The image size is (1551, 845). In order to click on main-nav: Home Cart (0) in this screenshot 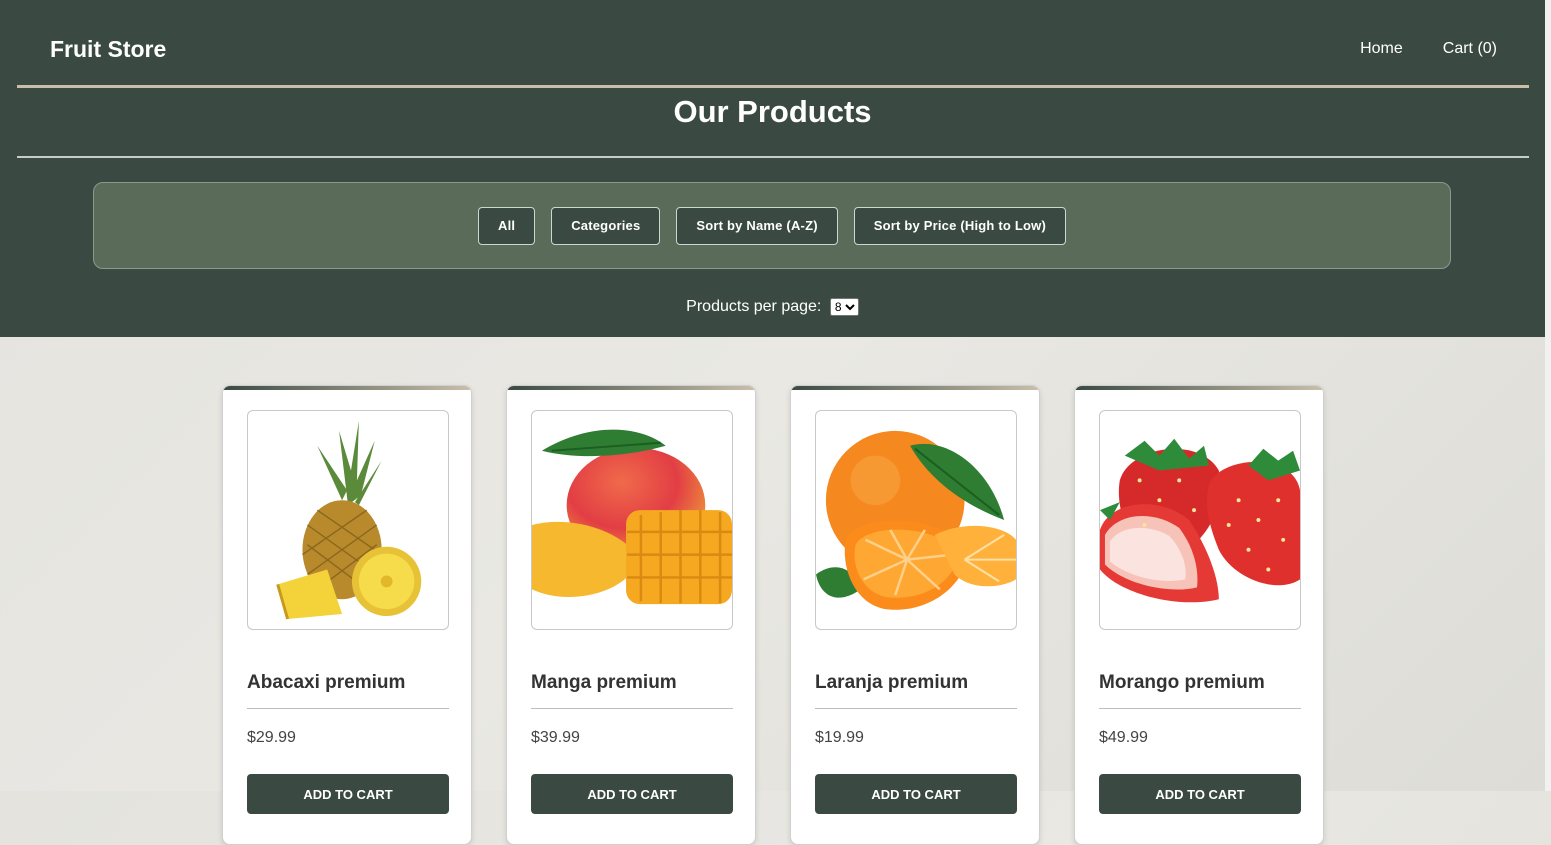, I will do `click(1428, 49)`.